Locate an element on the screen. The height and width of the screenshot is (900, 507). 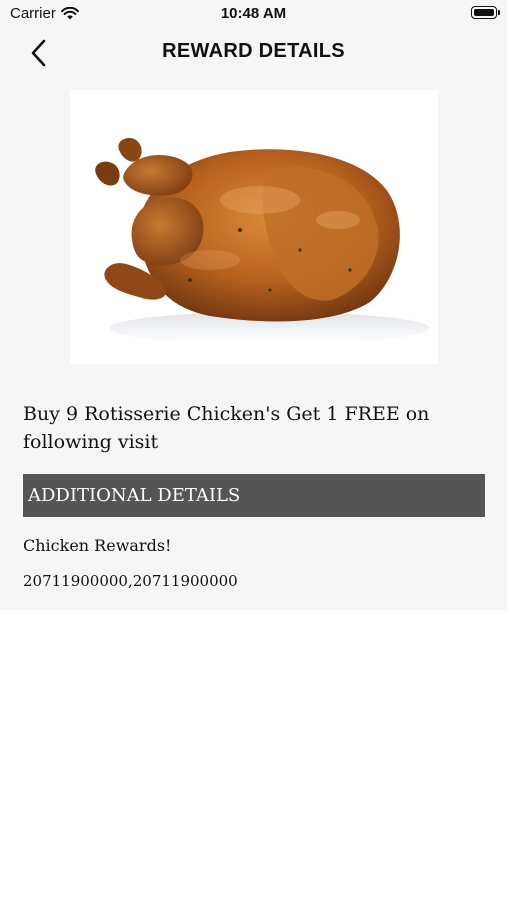
battery-icon is located at coordinates (485, 12).